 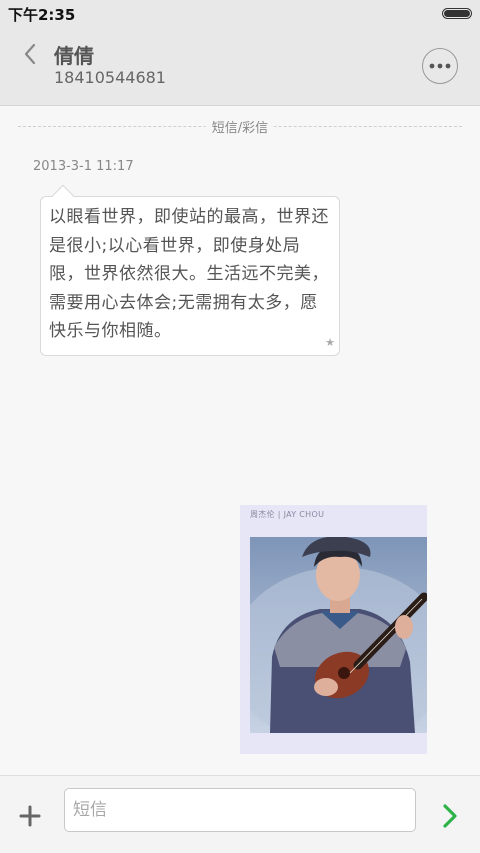 I want to click on status-time: 下午2:35, so click(x=42, y=15).